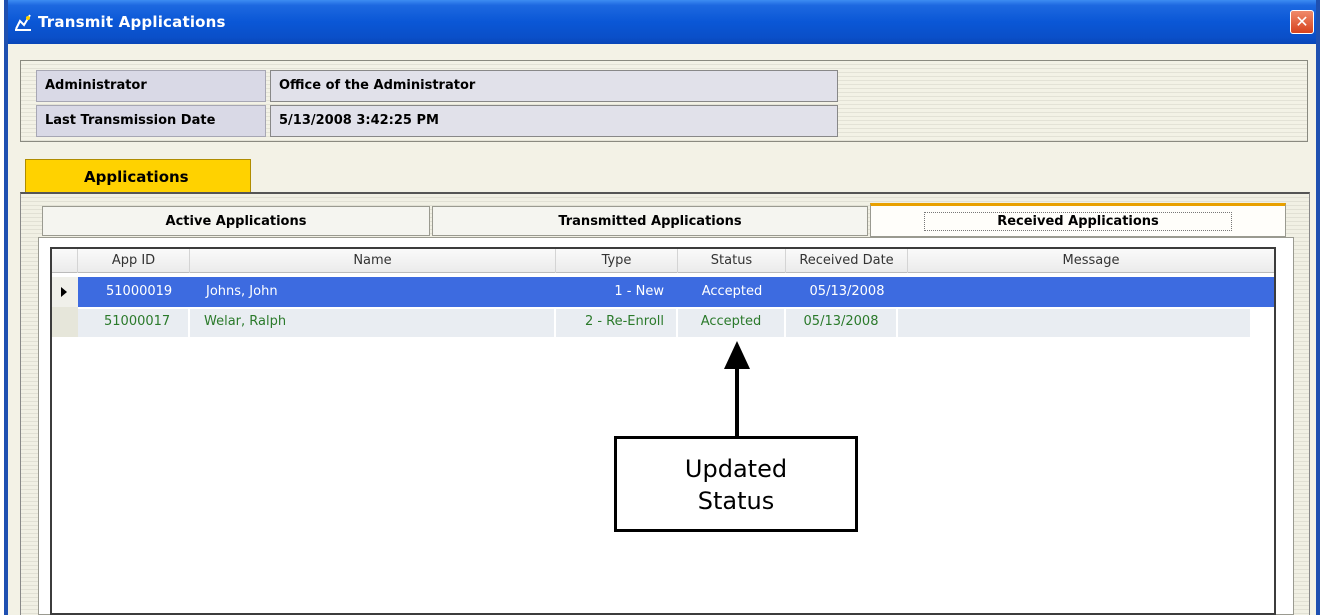  I want to click on column-header-type: Type, so click(617, 261).